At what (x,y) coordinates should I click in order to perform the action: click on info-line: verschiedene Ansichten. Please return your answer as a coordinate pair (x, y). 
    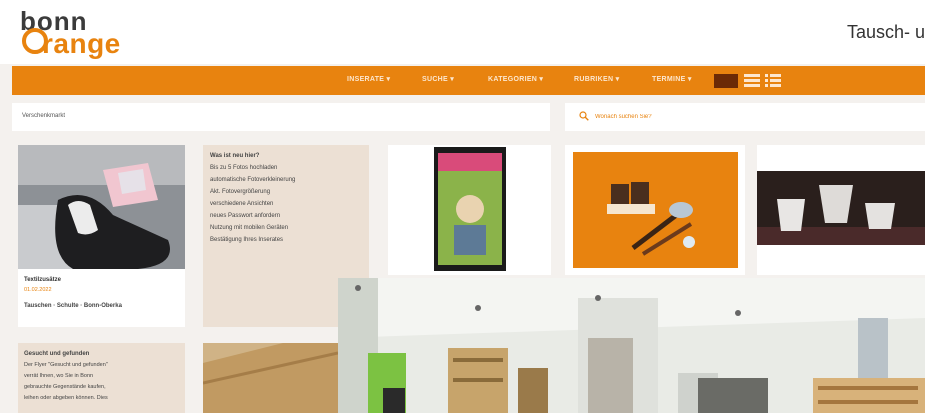
    Looking at the image, I should click on (242, 204).